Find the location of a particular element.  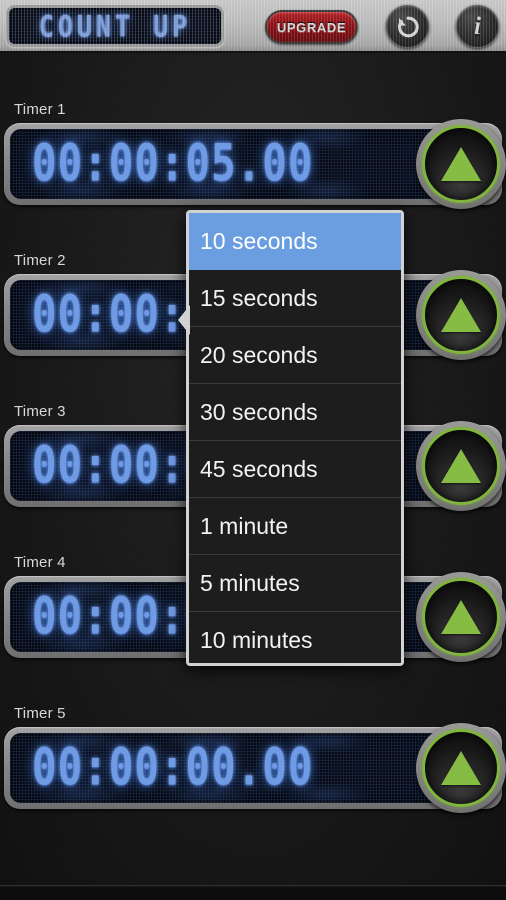

top-toolbar: COUNT UP UPGRADE i is located at coordinates (253, 26).